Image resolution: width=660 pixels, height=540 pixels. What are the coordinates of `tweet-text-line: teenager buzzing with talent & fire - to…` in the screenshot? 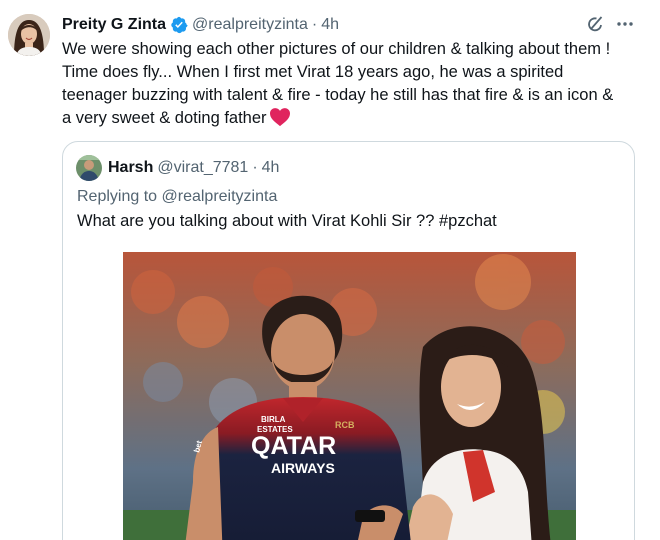 It's located at (338, 95).